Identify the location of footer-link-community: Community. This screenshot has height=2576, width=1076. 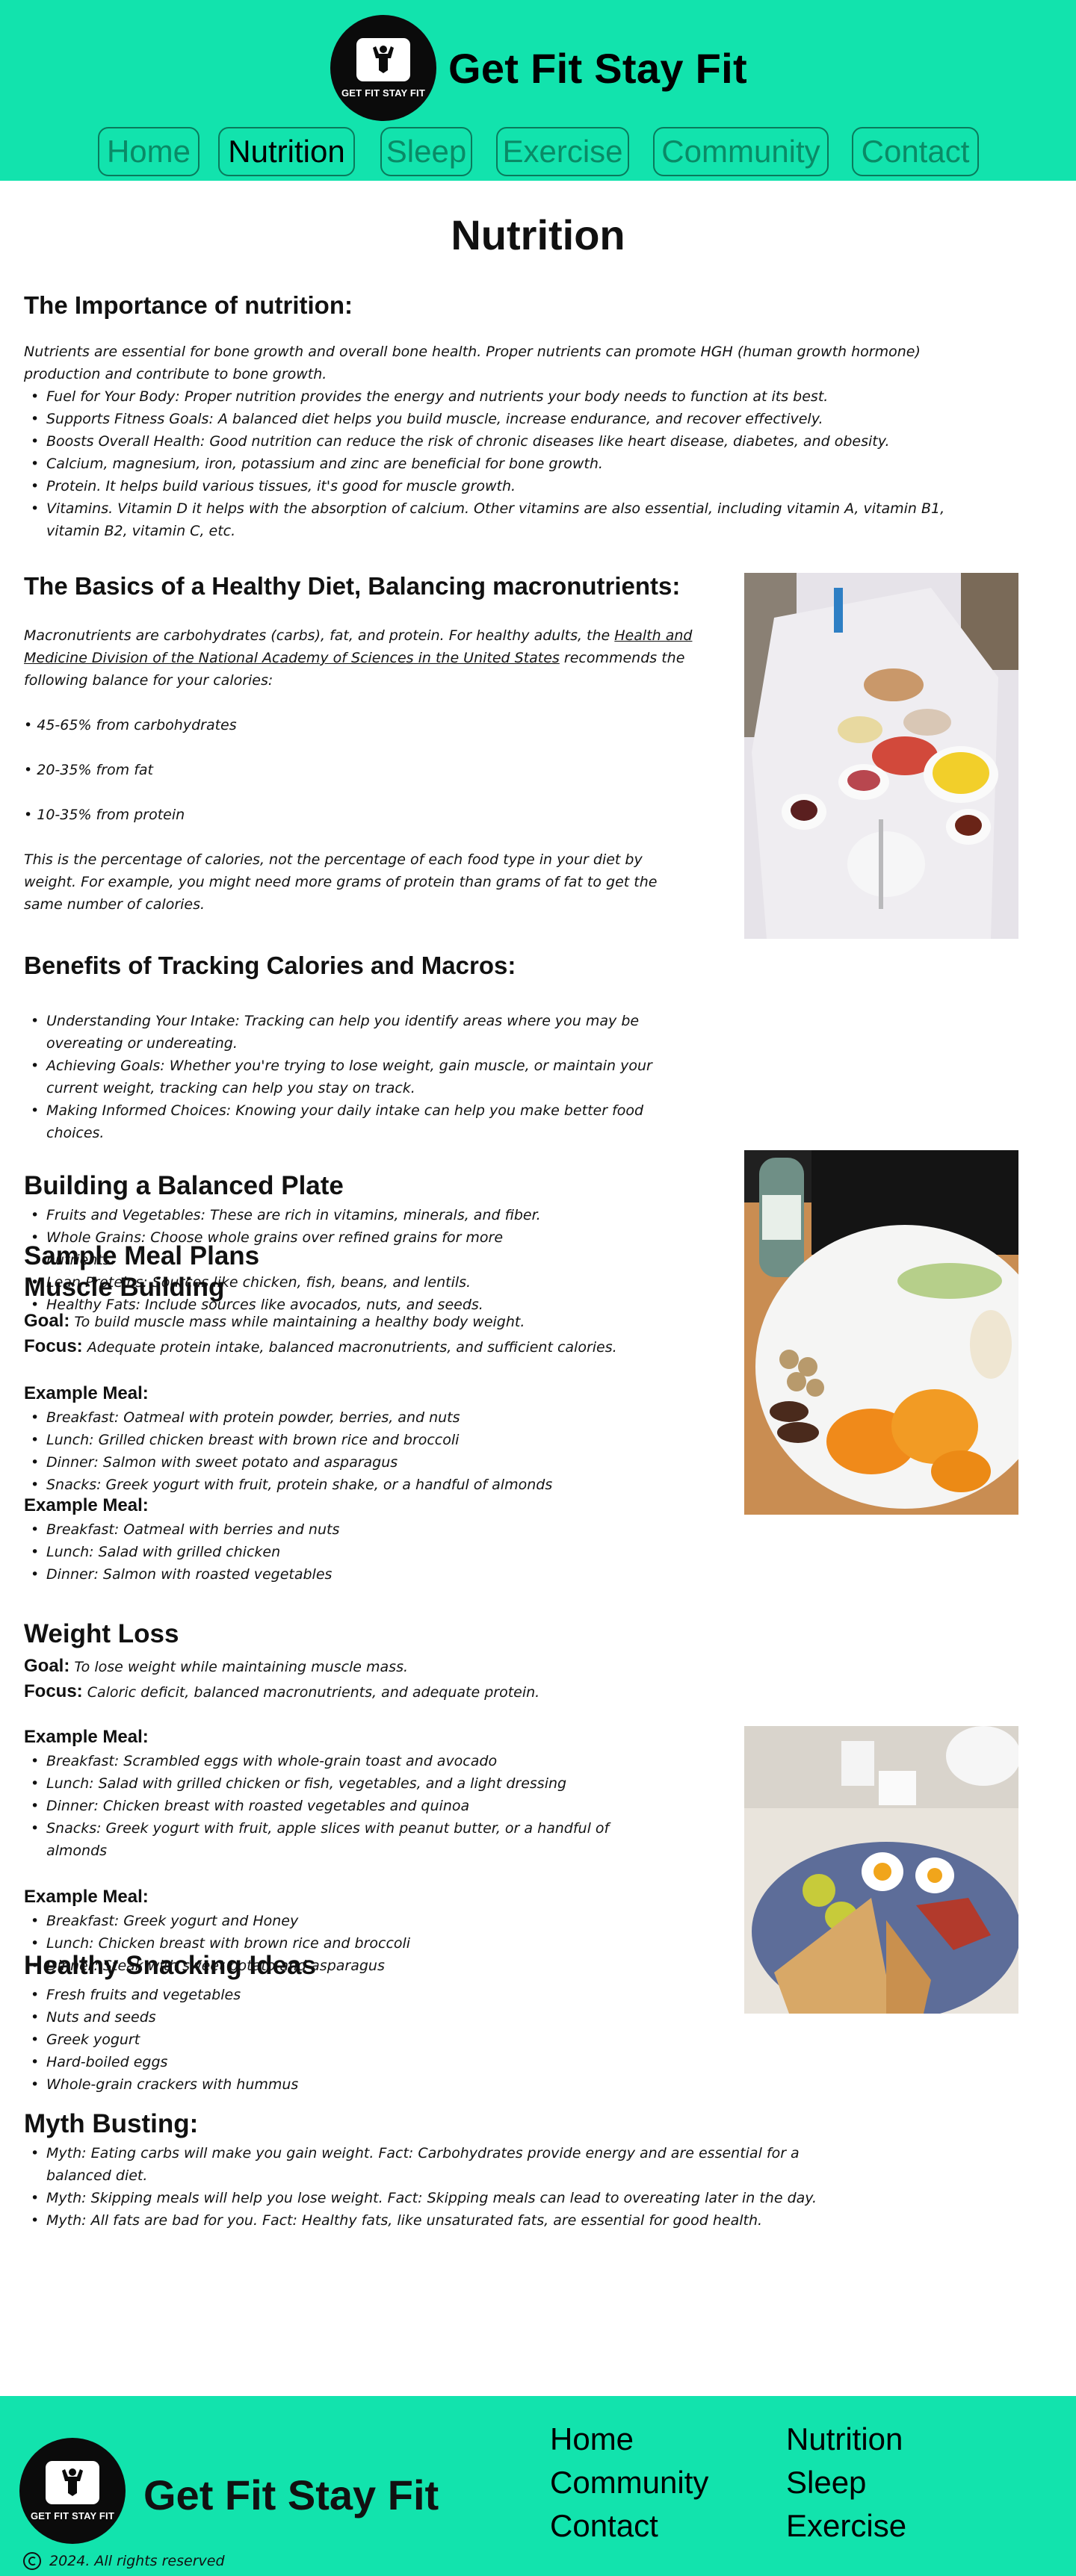
(629, 2483).